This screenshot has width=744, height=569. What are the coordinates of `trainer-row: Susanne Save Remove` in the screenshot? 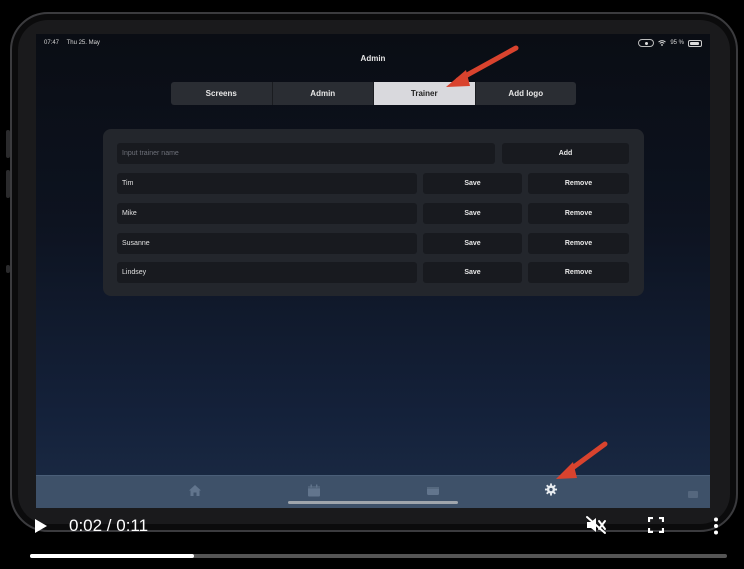 It's located at (373, 243).